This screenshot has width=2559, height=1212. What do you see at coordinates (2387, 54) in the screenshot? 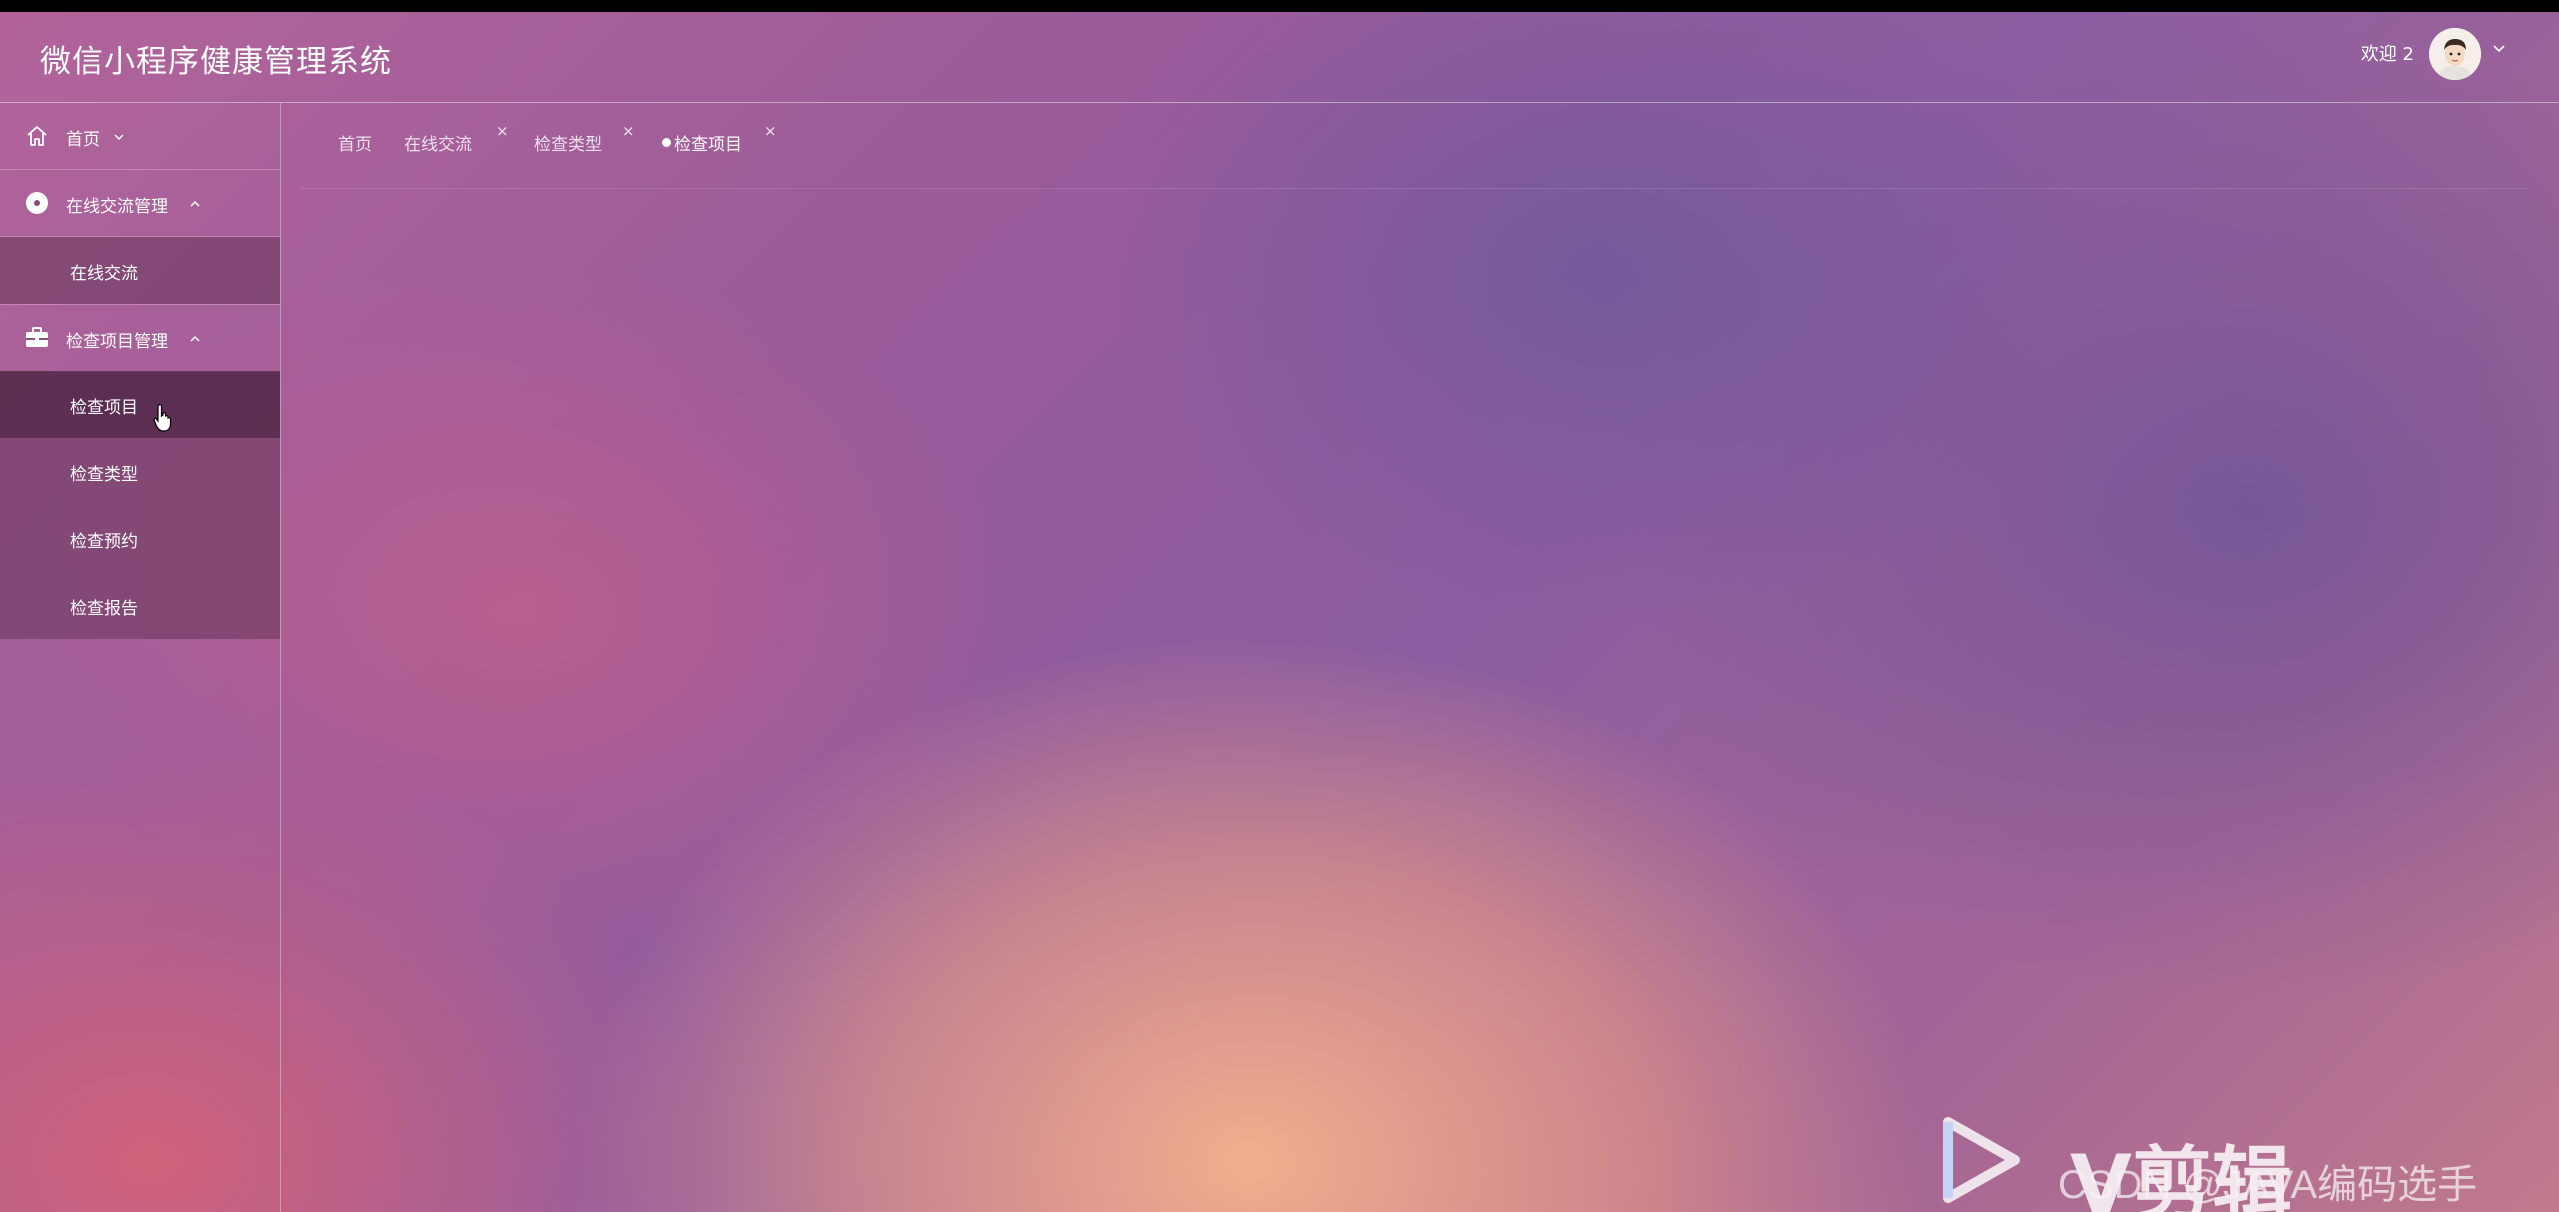
I see `welcome-text: 欢迎 2` at bounding box center [2387, 54].